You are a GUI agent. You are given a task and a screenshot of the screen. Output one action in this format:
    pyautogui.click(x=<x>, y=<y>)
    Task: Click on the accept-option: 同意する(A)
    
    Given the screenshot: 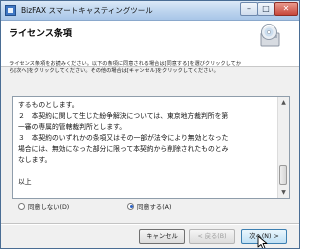 What is the action you would take?
    pyautogui.click(x=149, y=207)
    